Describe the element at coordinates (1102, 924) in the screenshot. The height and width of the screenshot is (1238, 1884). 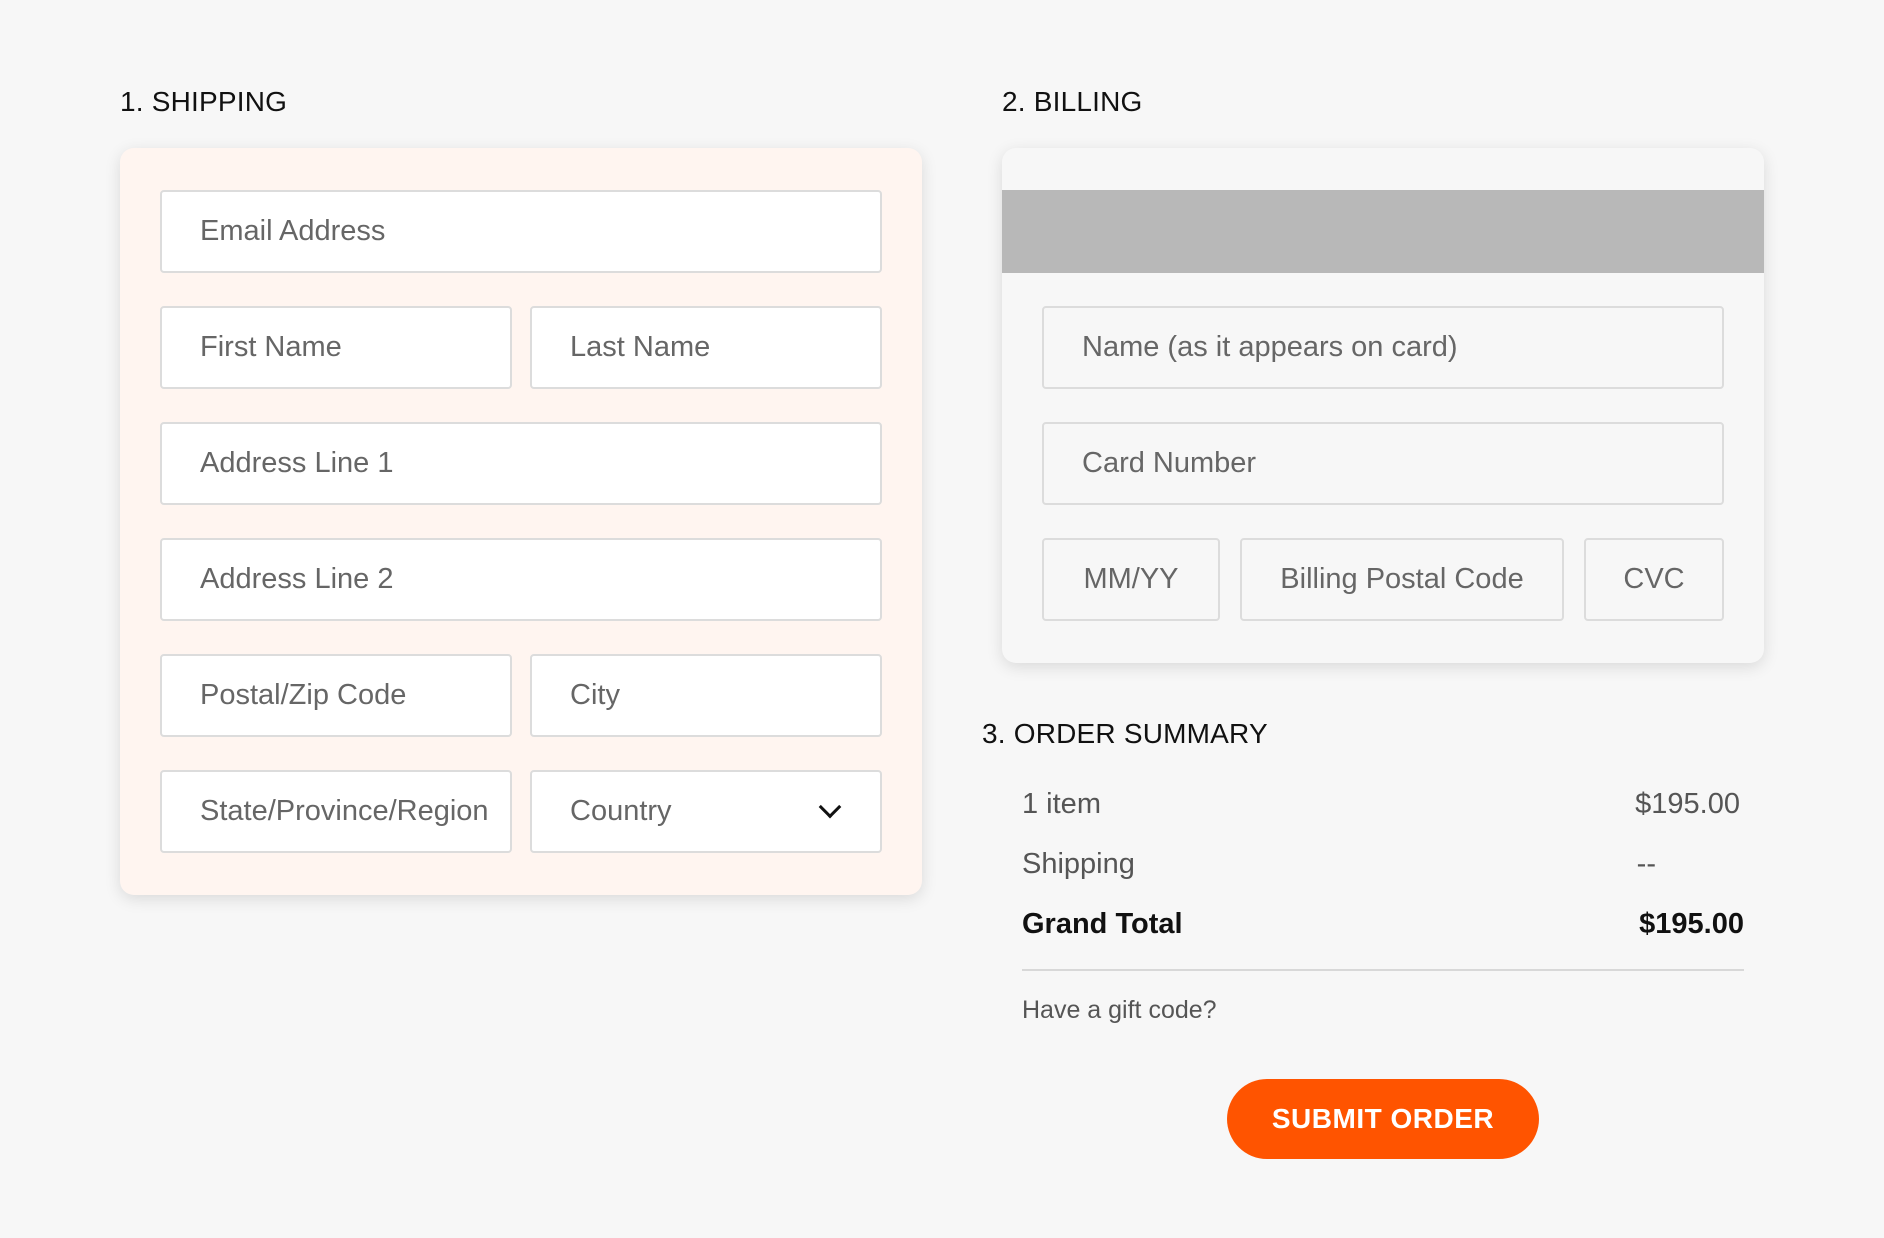
I see `grand-total-label: Grand Total` at that location.